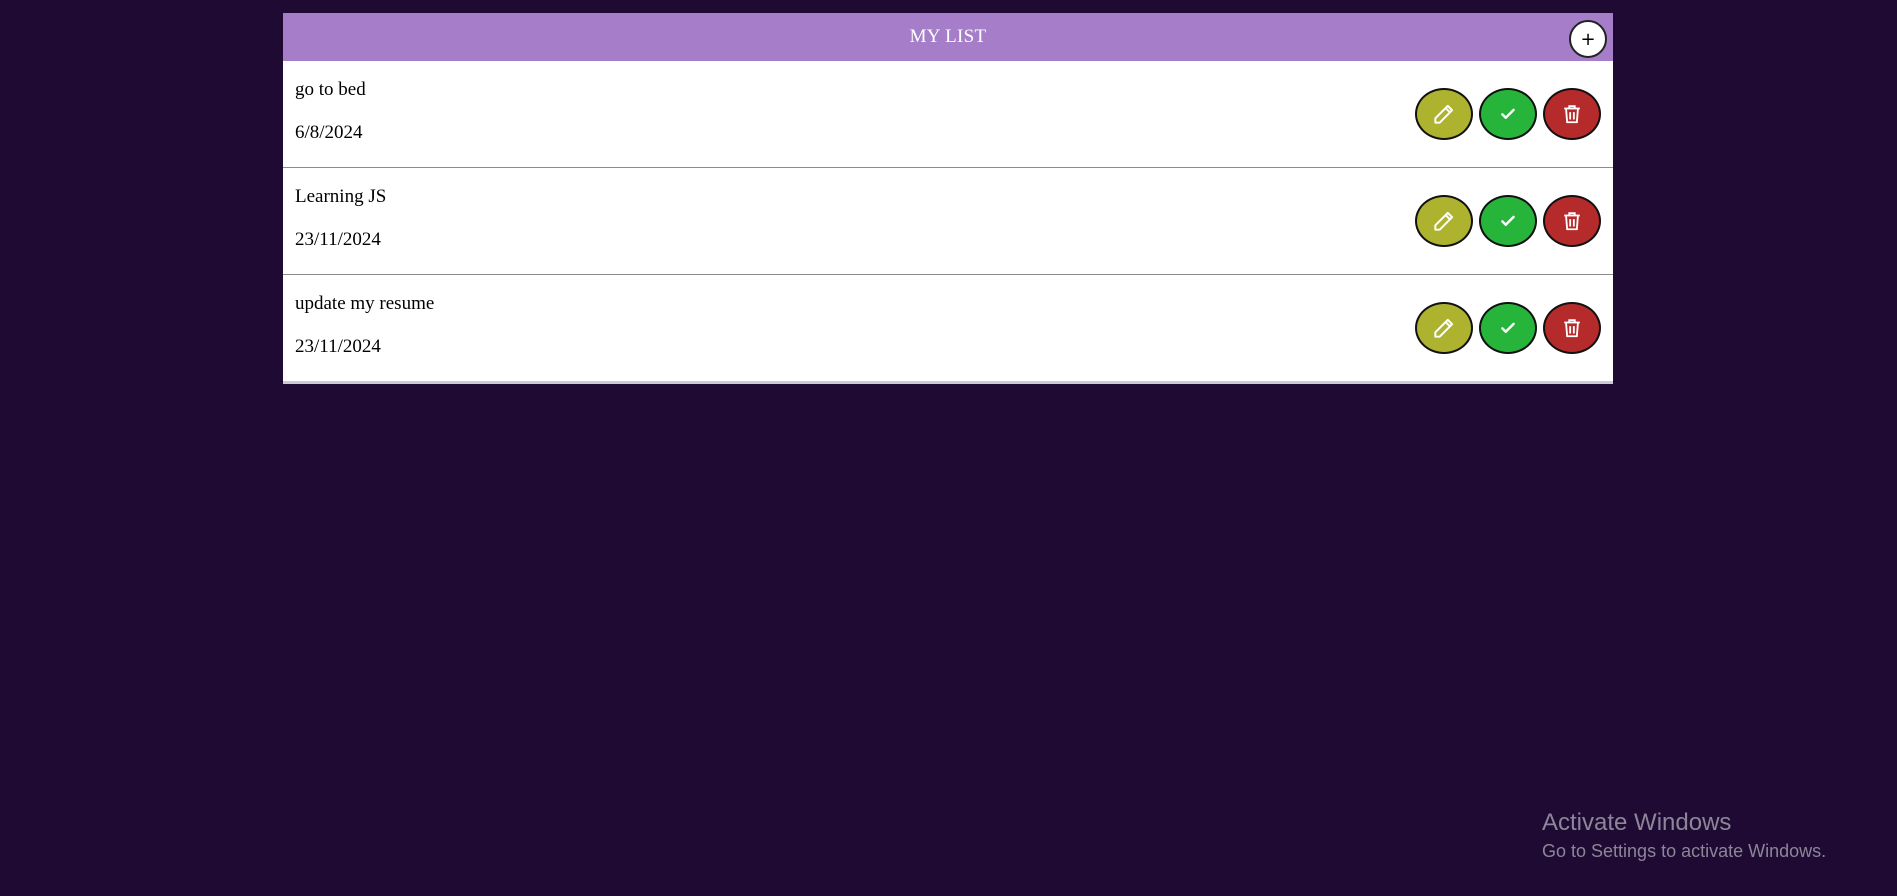 Image resolution: width=1897 pixels, height=896 pixels. What do you see at coordinates (1684, 851) in the screenshot?
I see `watermark-subtitle: Go to Settings to activate Windows.` at bounding box center [1684, 851].